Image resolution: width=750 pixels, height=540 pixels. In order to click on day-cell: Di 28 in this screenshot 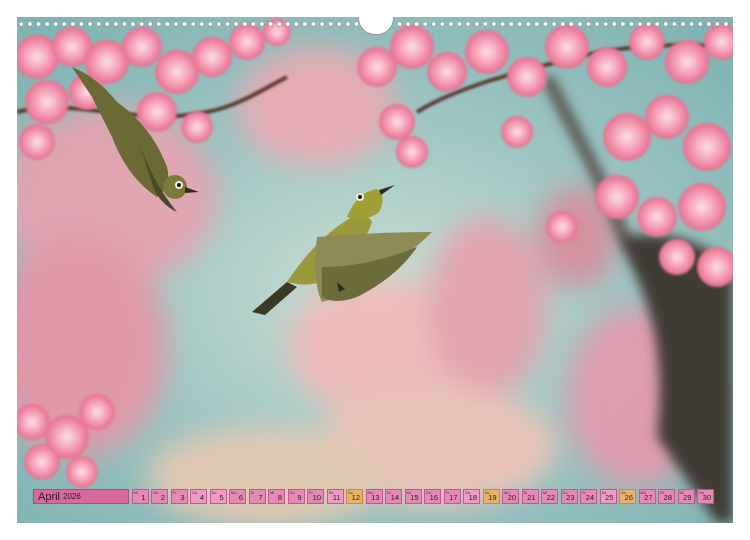, I will do `click(666, 496)`.